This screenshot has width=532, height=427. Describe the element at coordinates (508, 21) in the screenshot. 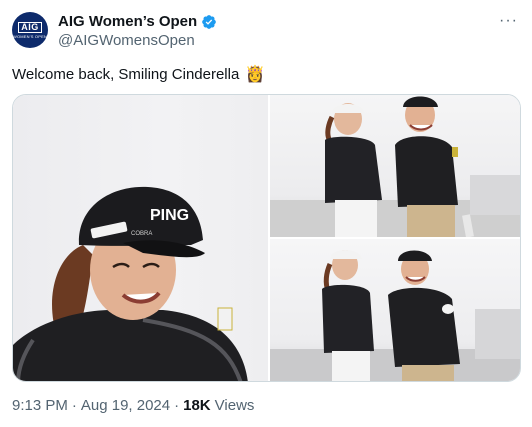

I see `more-options-icon: ···` at that location.